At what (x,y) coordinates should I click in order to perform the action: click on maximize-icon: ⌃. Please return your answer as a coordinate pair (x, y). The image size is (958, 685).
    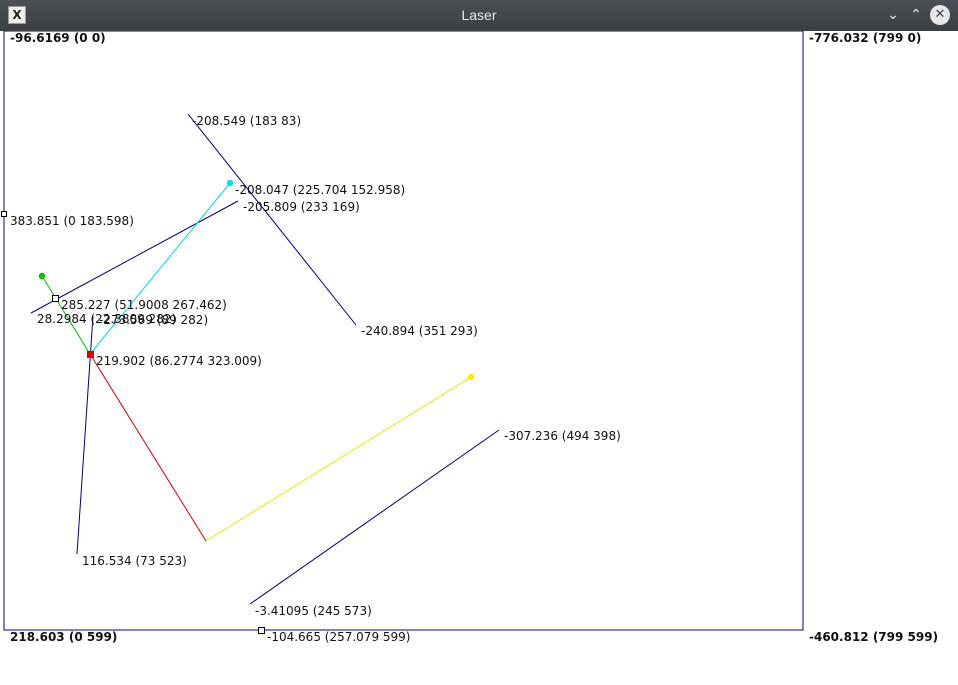
    Looking at the image, I should click on (916, 15).